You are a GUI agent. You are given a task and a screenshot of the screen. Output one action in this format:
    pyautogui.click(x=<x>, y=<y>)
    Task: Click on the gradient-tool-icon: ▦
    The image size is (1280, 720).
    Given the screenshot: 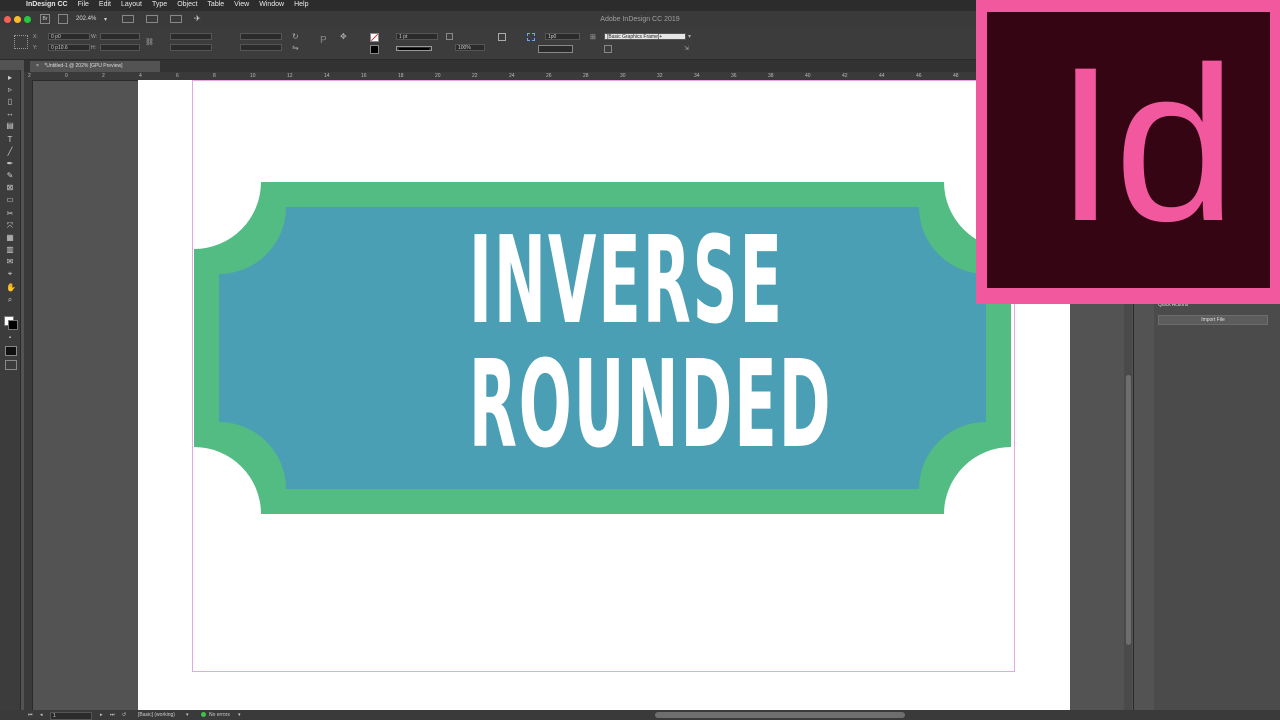 What is the action you would take?
    pyautogui.click(x=10, y=238)
    